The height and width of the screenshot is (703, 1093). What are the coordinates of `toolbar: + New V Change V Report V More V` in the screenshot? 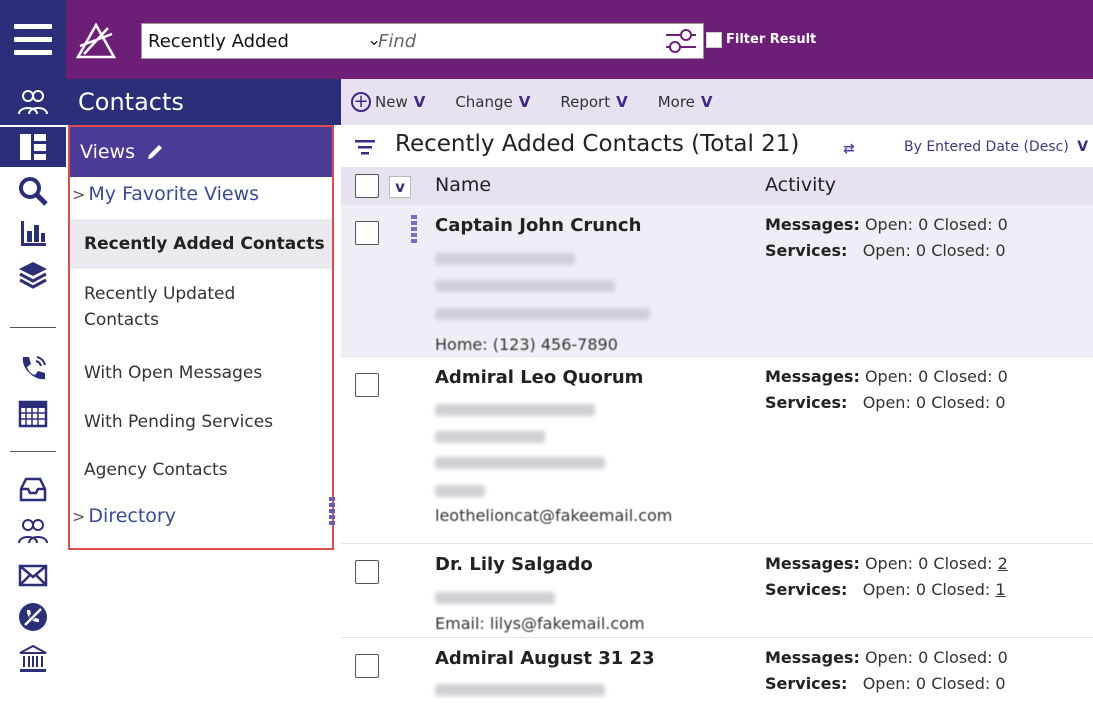 It's located at (717, 102).